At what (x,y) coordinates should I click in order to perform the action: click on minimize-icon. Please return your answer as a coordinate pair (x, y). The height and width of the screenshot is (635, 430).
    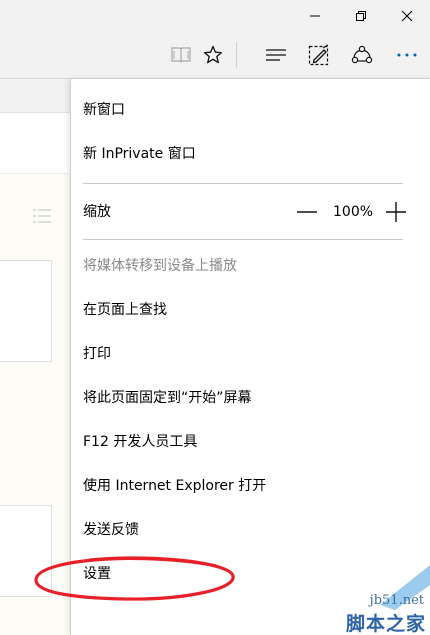
    Looking at the image, I should click on (315, 16).